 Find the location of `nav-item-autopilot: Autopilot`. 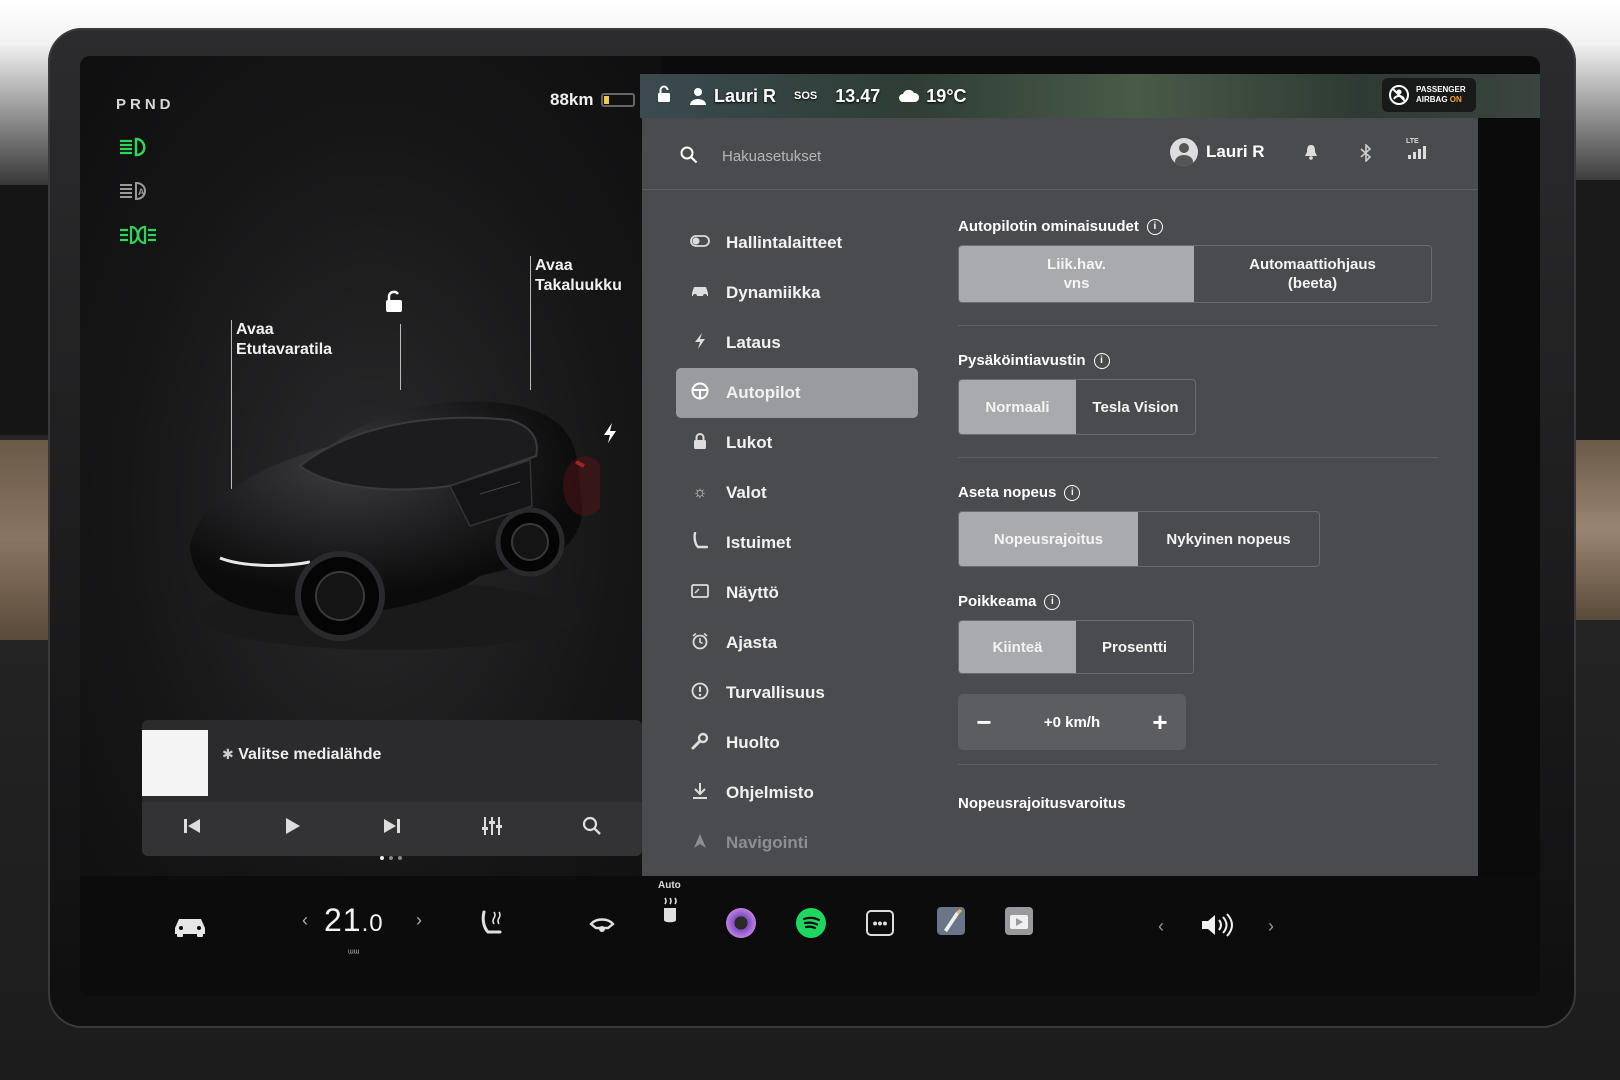

nav-item-autopilot: Autopilot is located at coordinates (797, 393).